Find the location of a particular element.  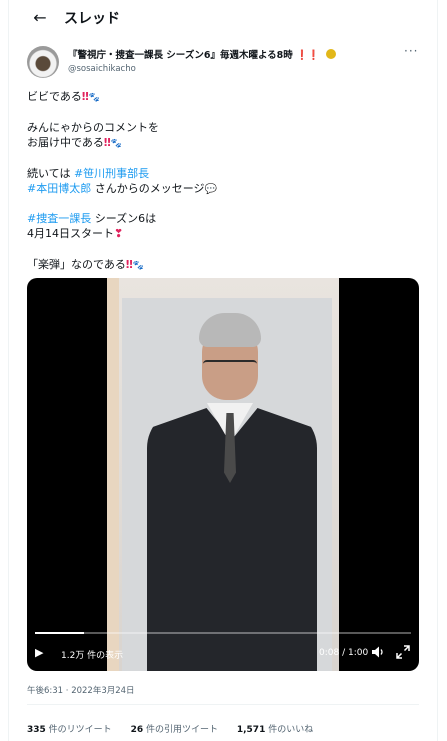

quotes-stat: 26 件の引用ツイート is located at coordinates (174, 730).